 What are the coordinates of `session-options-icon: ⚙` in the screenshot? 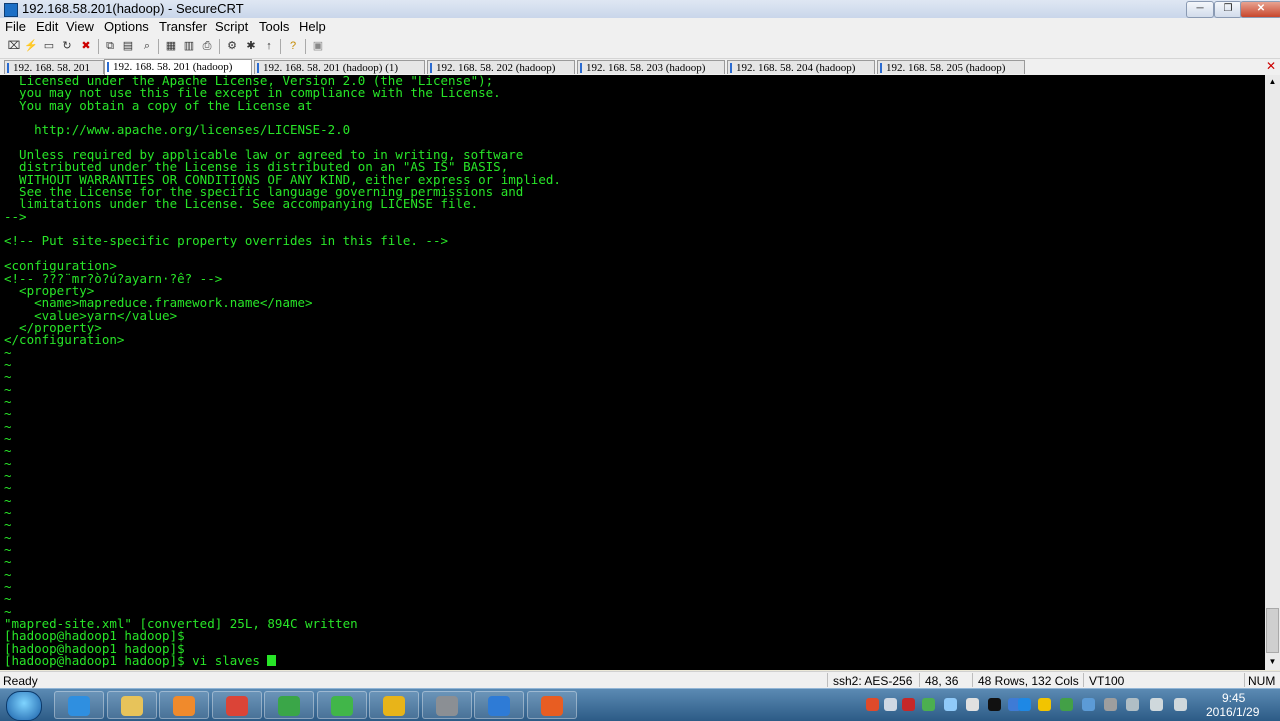 It's located at (232, 46).